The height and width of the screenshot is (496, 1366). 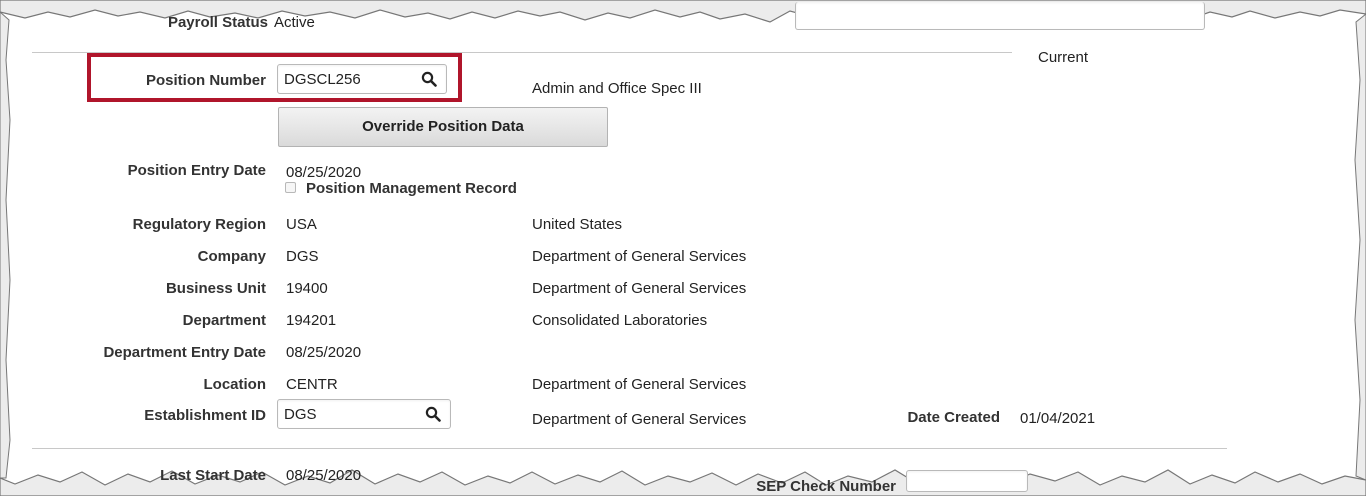 I want to click on sep-check-number-label: SEP Check Number, so click(x=826, y=486).